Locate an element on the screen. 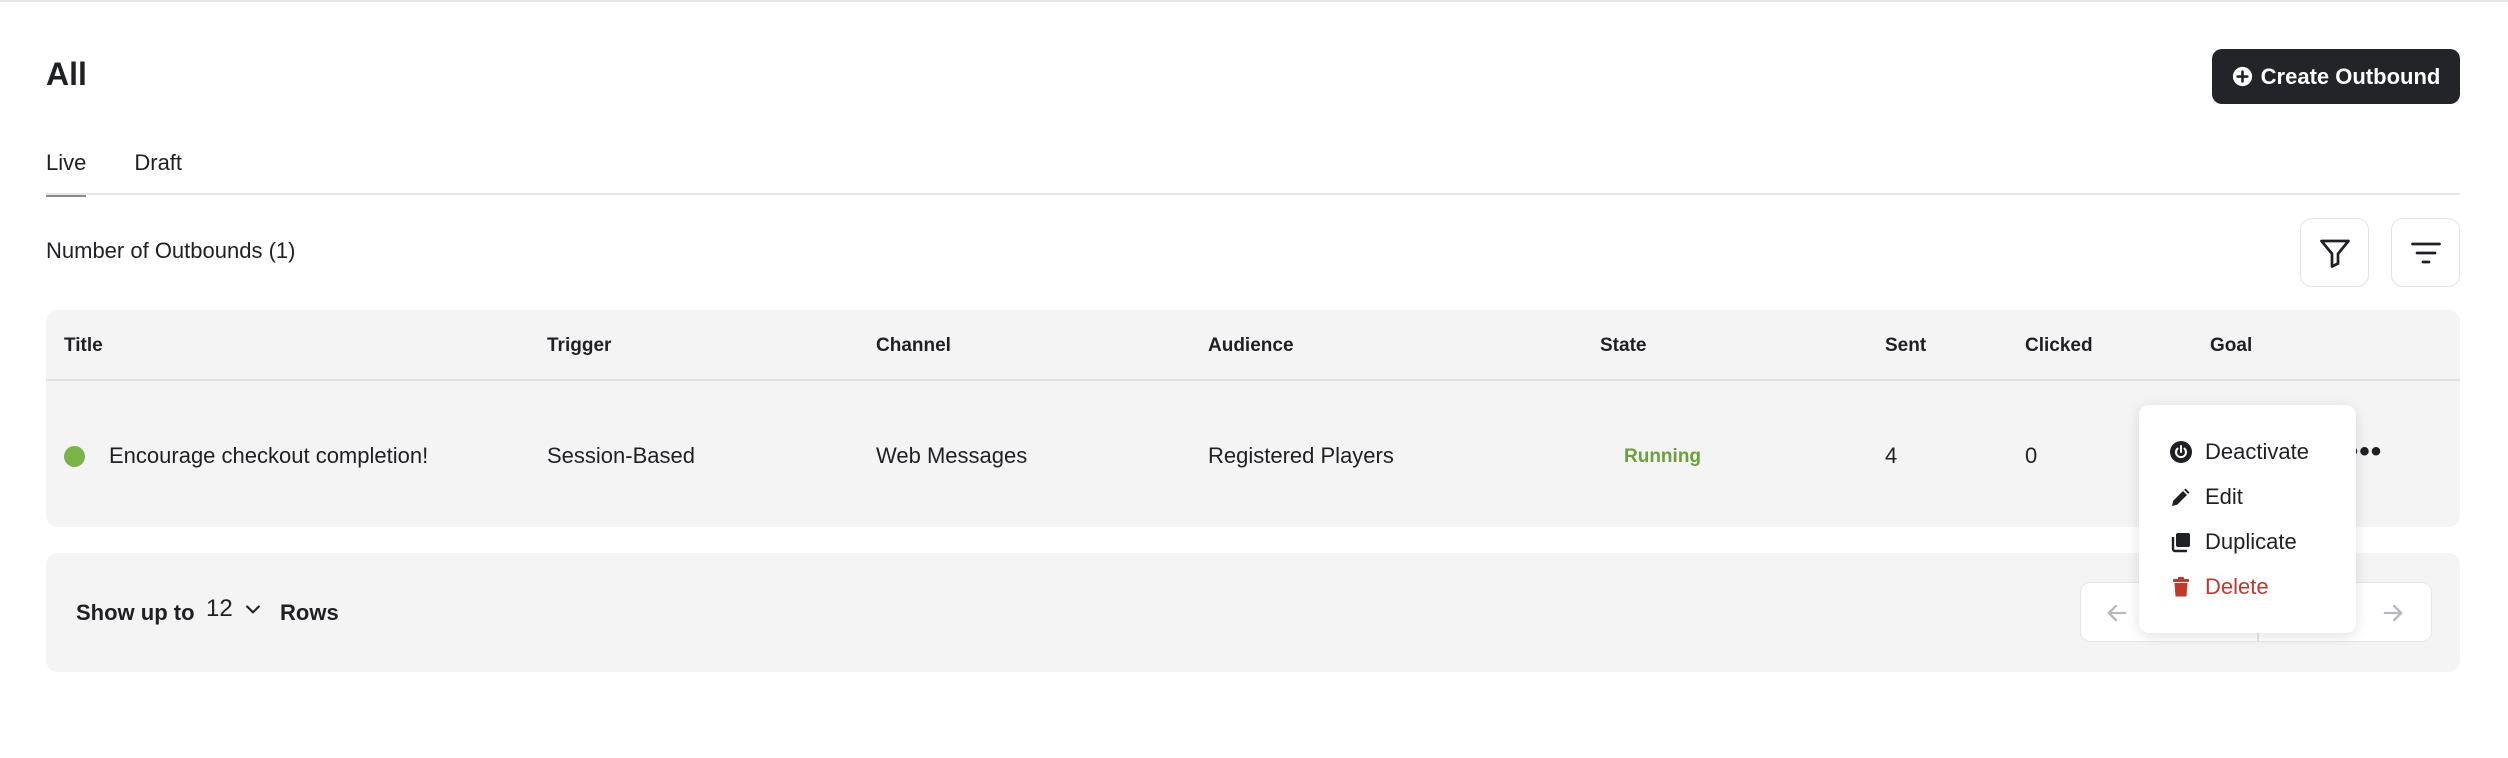 This screenshot has height=758, width=2508. filter-icon is located at coordinates (2334, 253).